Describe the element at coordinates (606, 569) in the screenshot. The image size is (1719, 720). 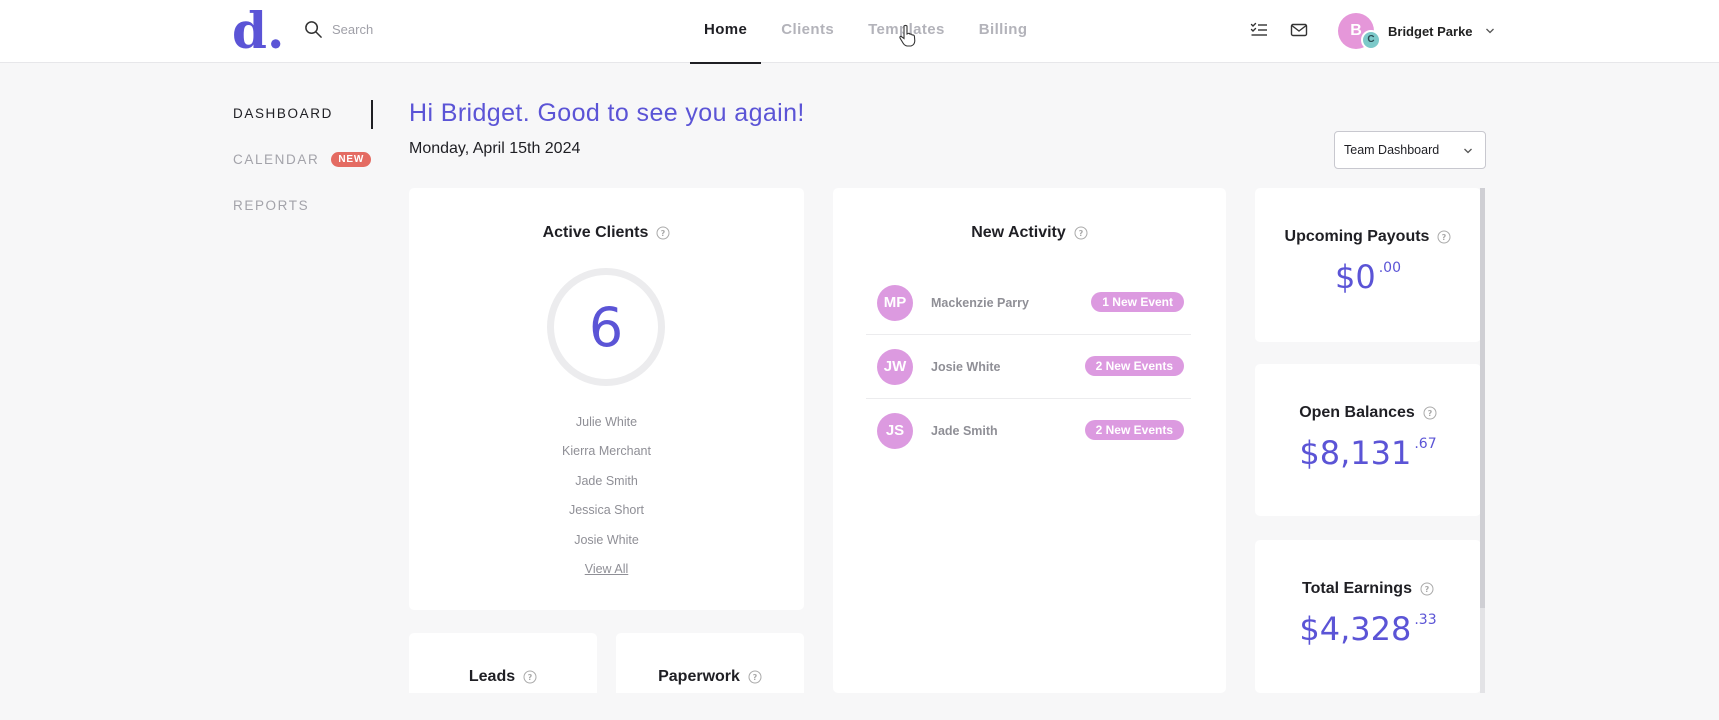
I see `view-all-link: View All` at that location.